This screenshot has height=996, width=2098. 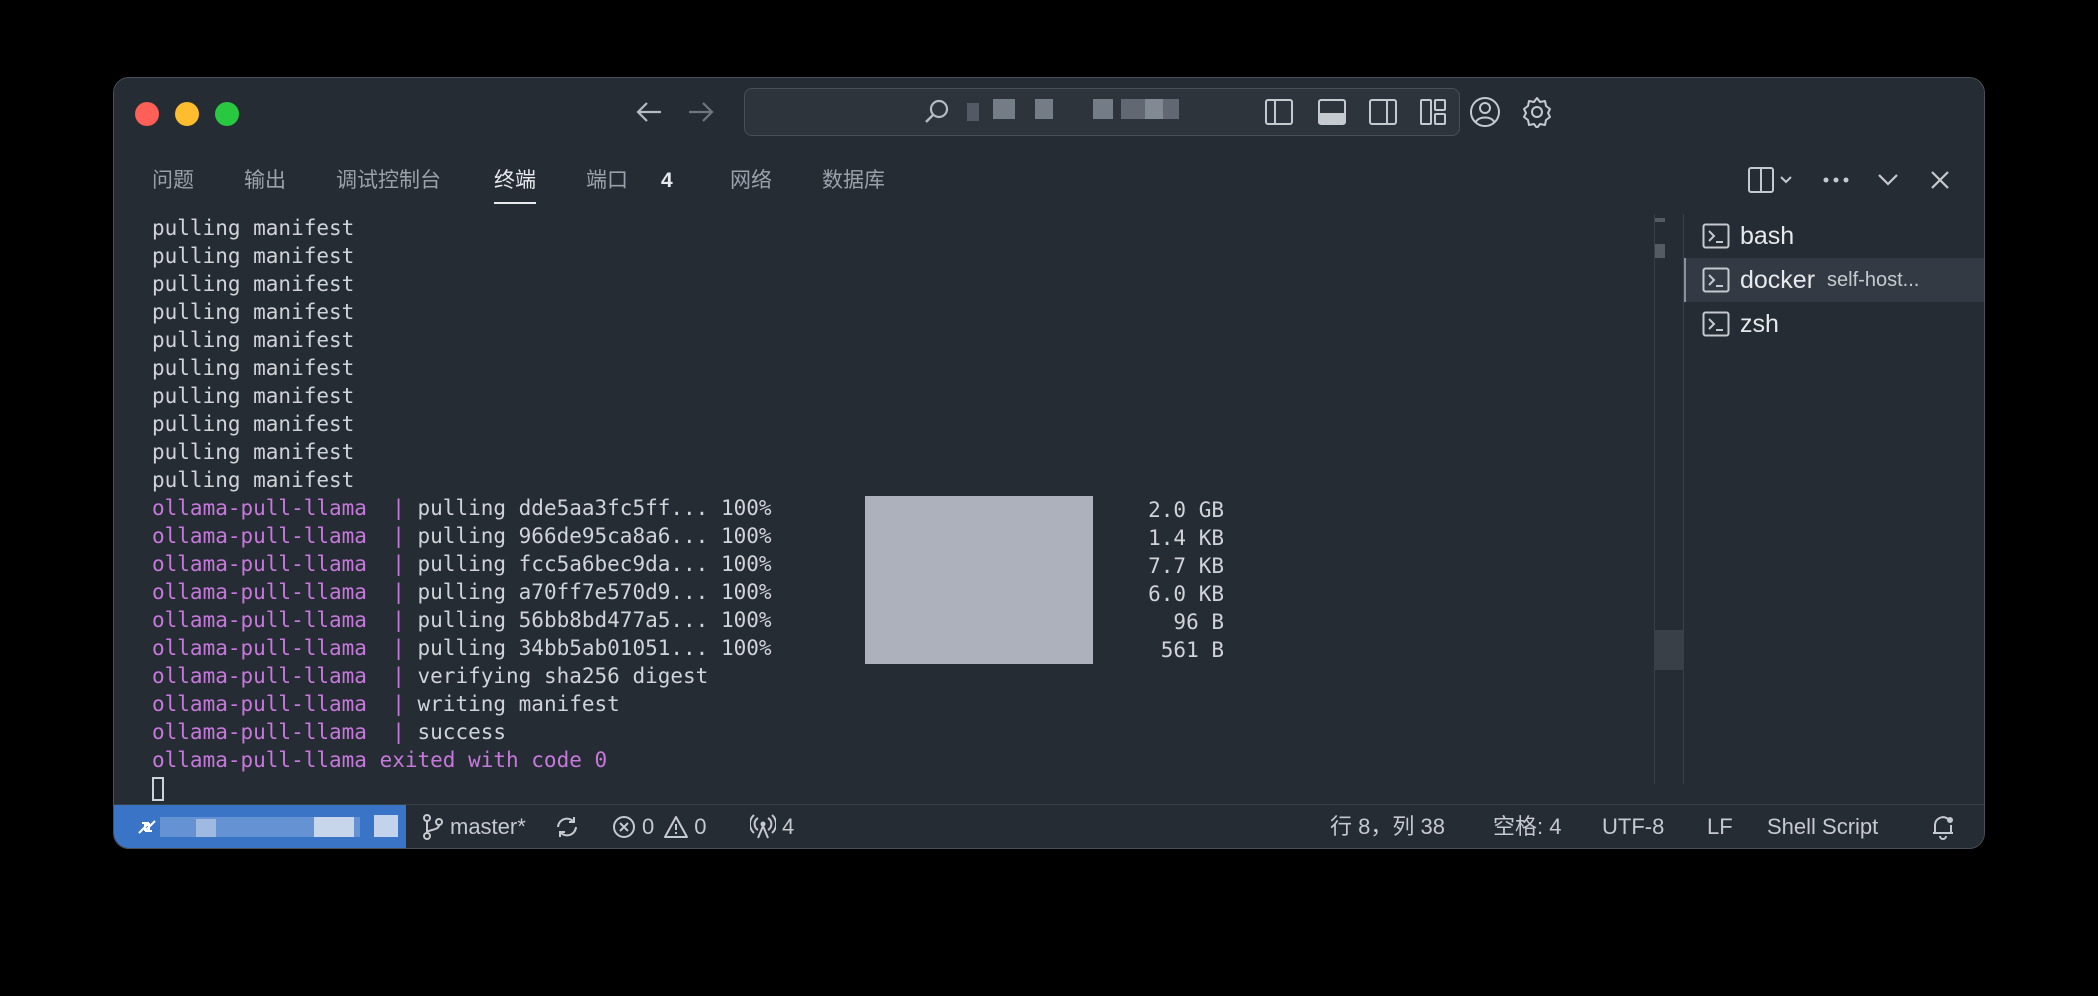 What do you see at coordinates (702, 704) in the screenshot?
I see `terminal-line: ollama-pull-llama | writing manifest` at bounding box center [702, 704].